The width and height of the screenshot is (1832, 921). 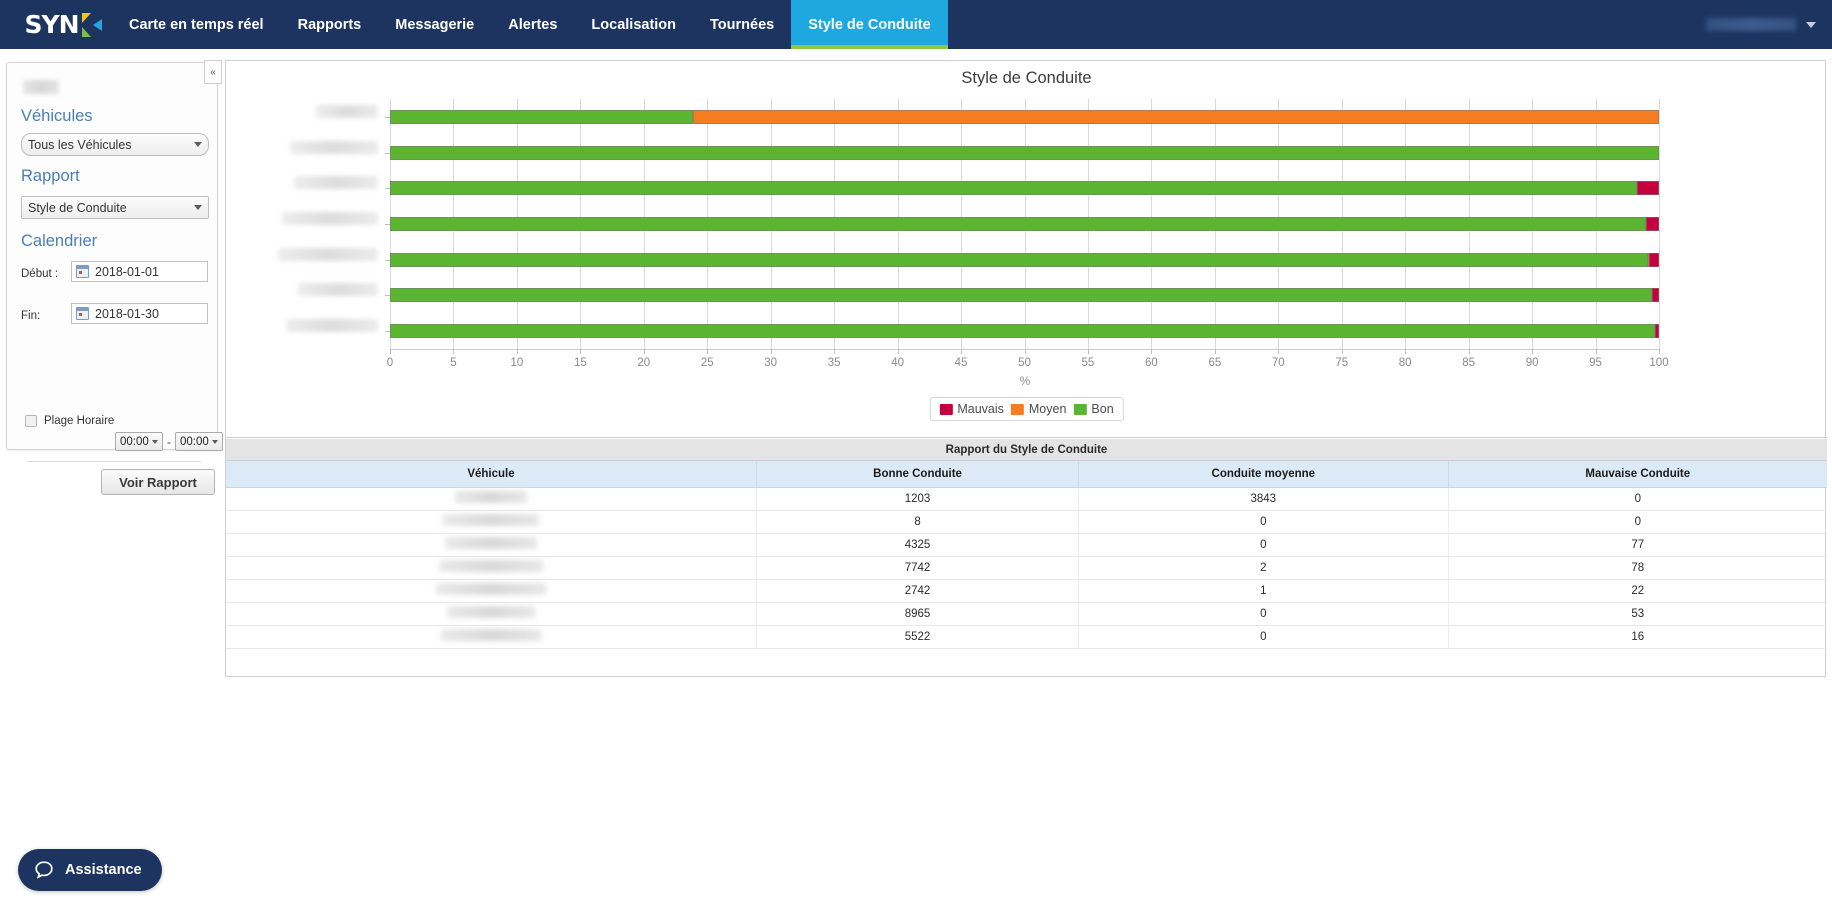 I want to click on chart-x-tick-label: 75, so click(x=1342, y=363).